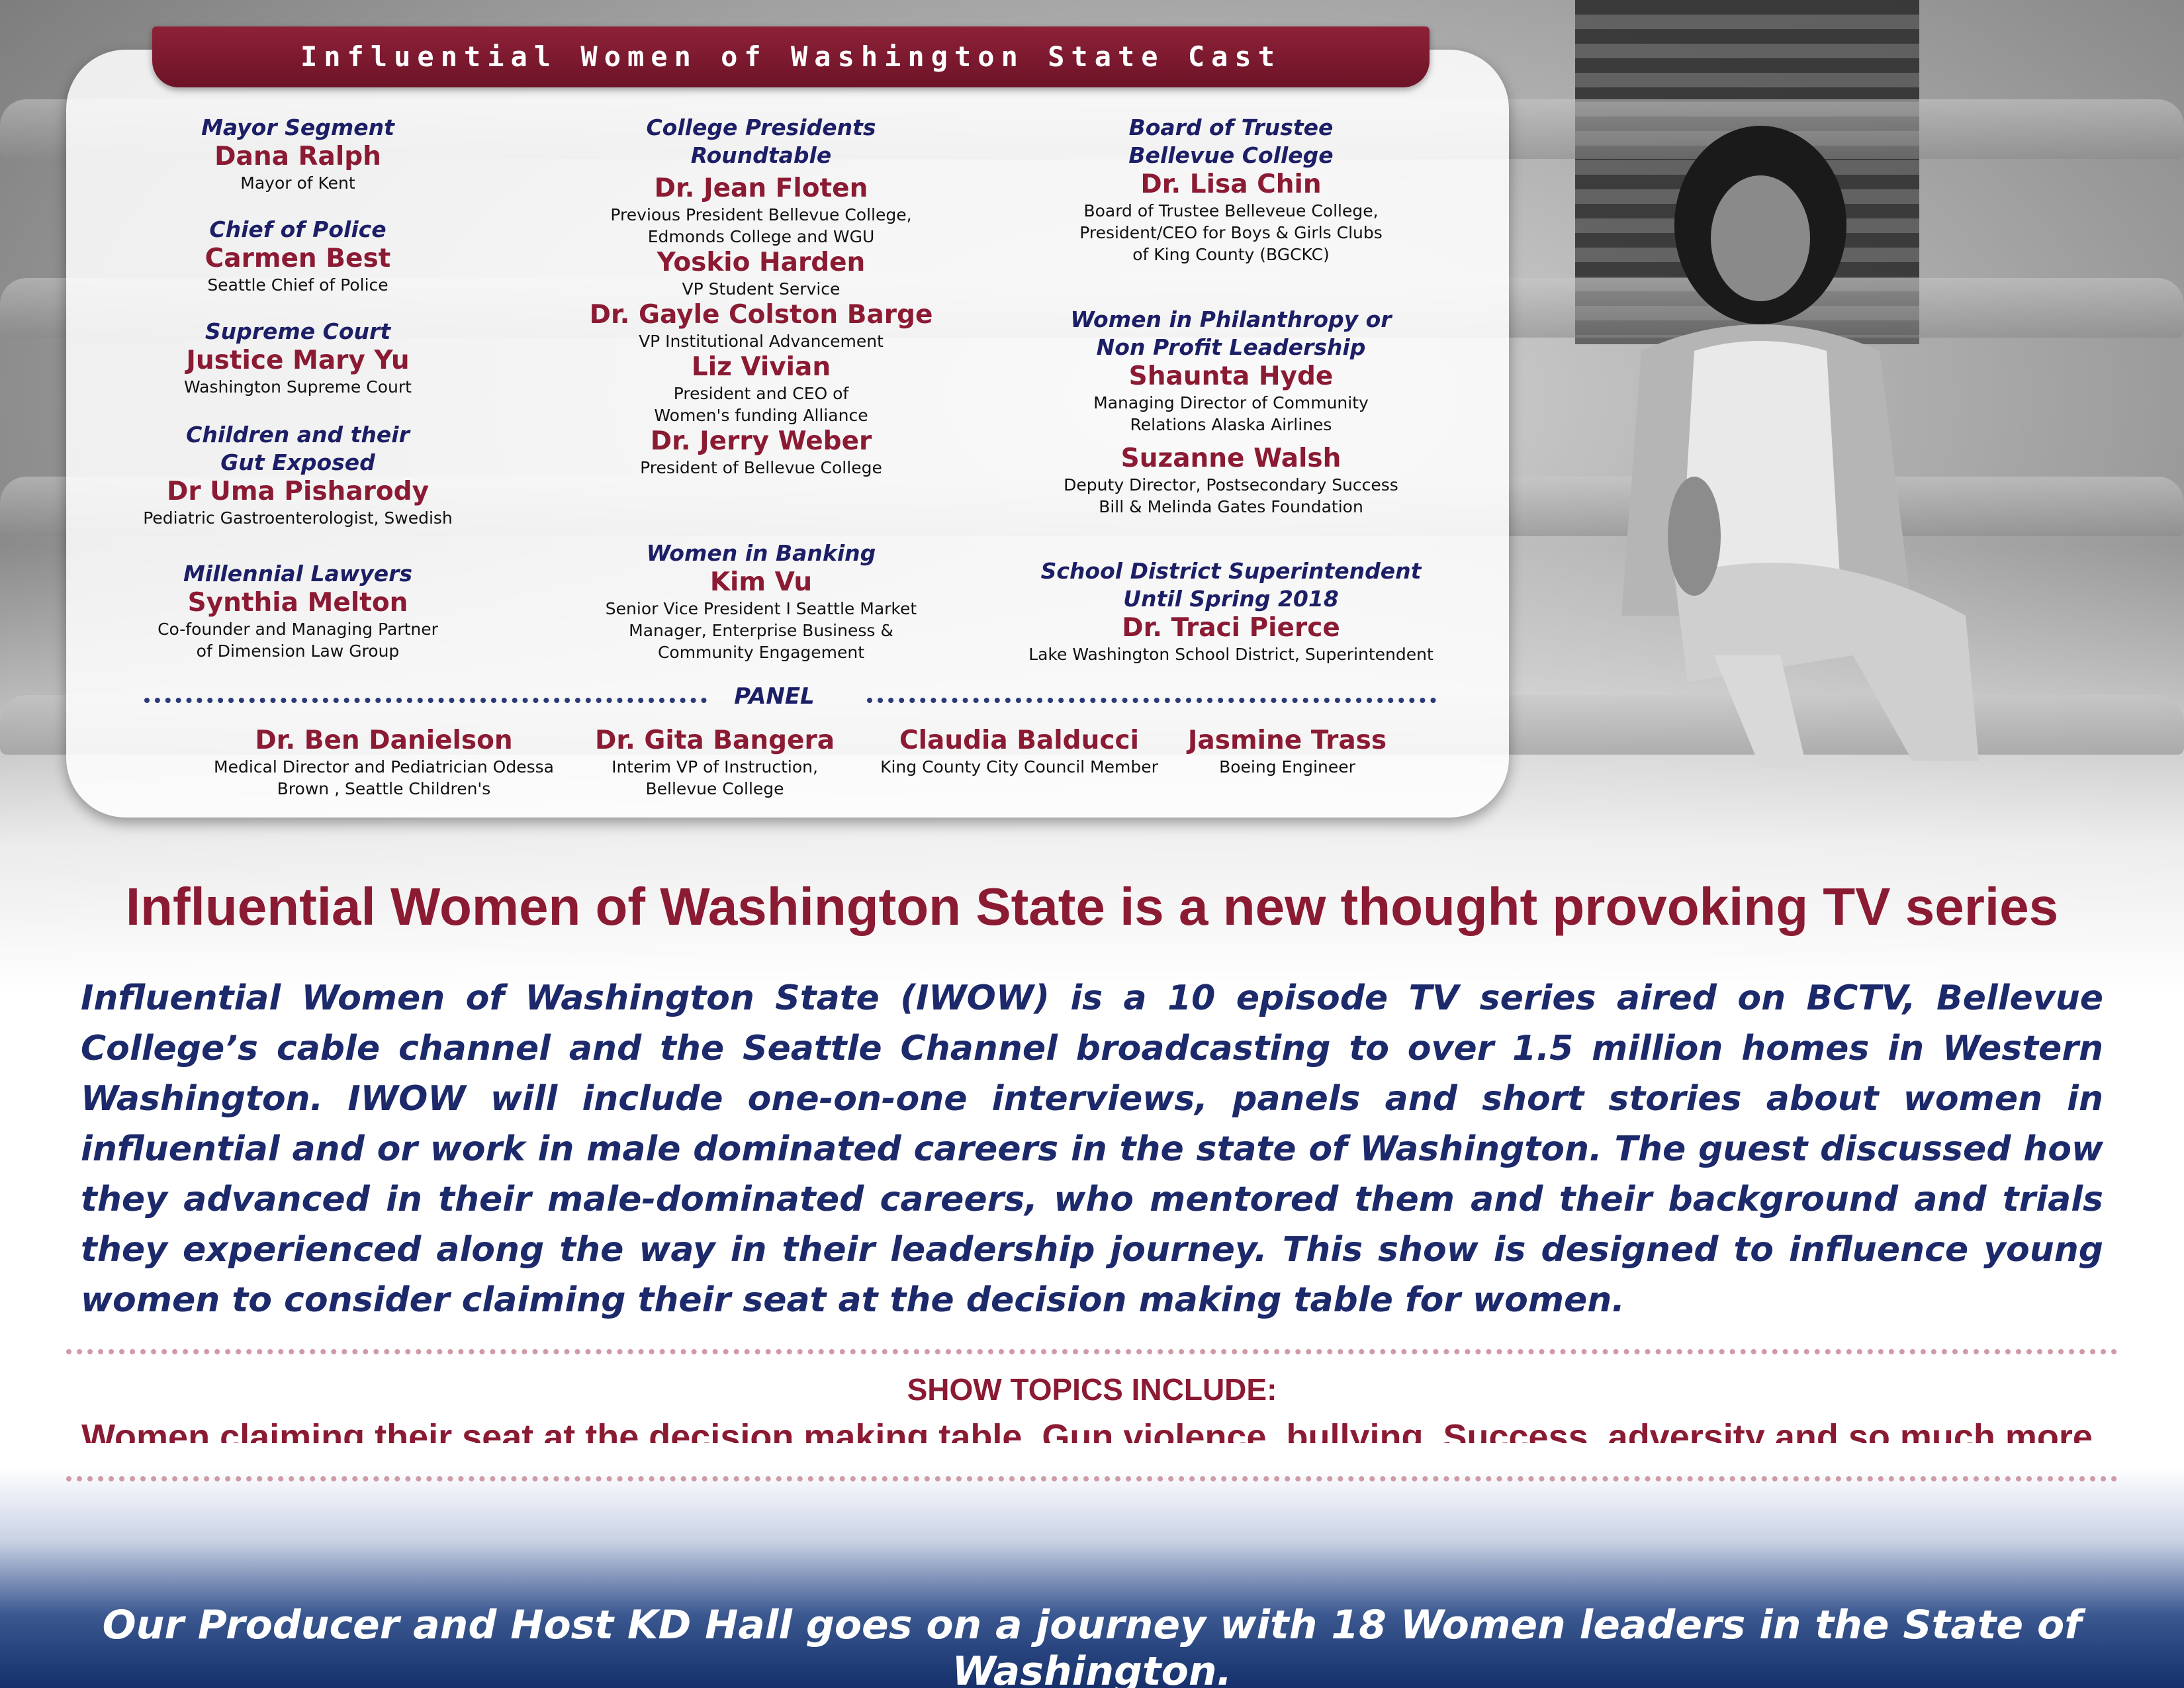 Image resolution: width=2184 pixels, height=1688 pixels. I want to click on panel-label: PANEL, so click(775, 696).